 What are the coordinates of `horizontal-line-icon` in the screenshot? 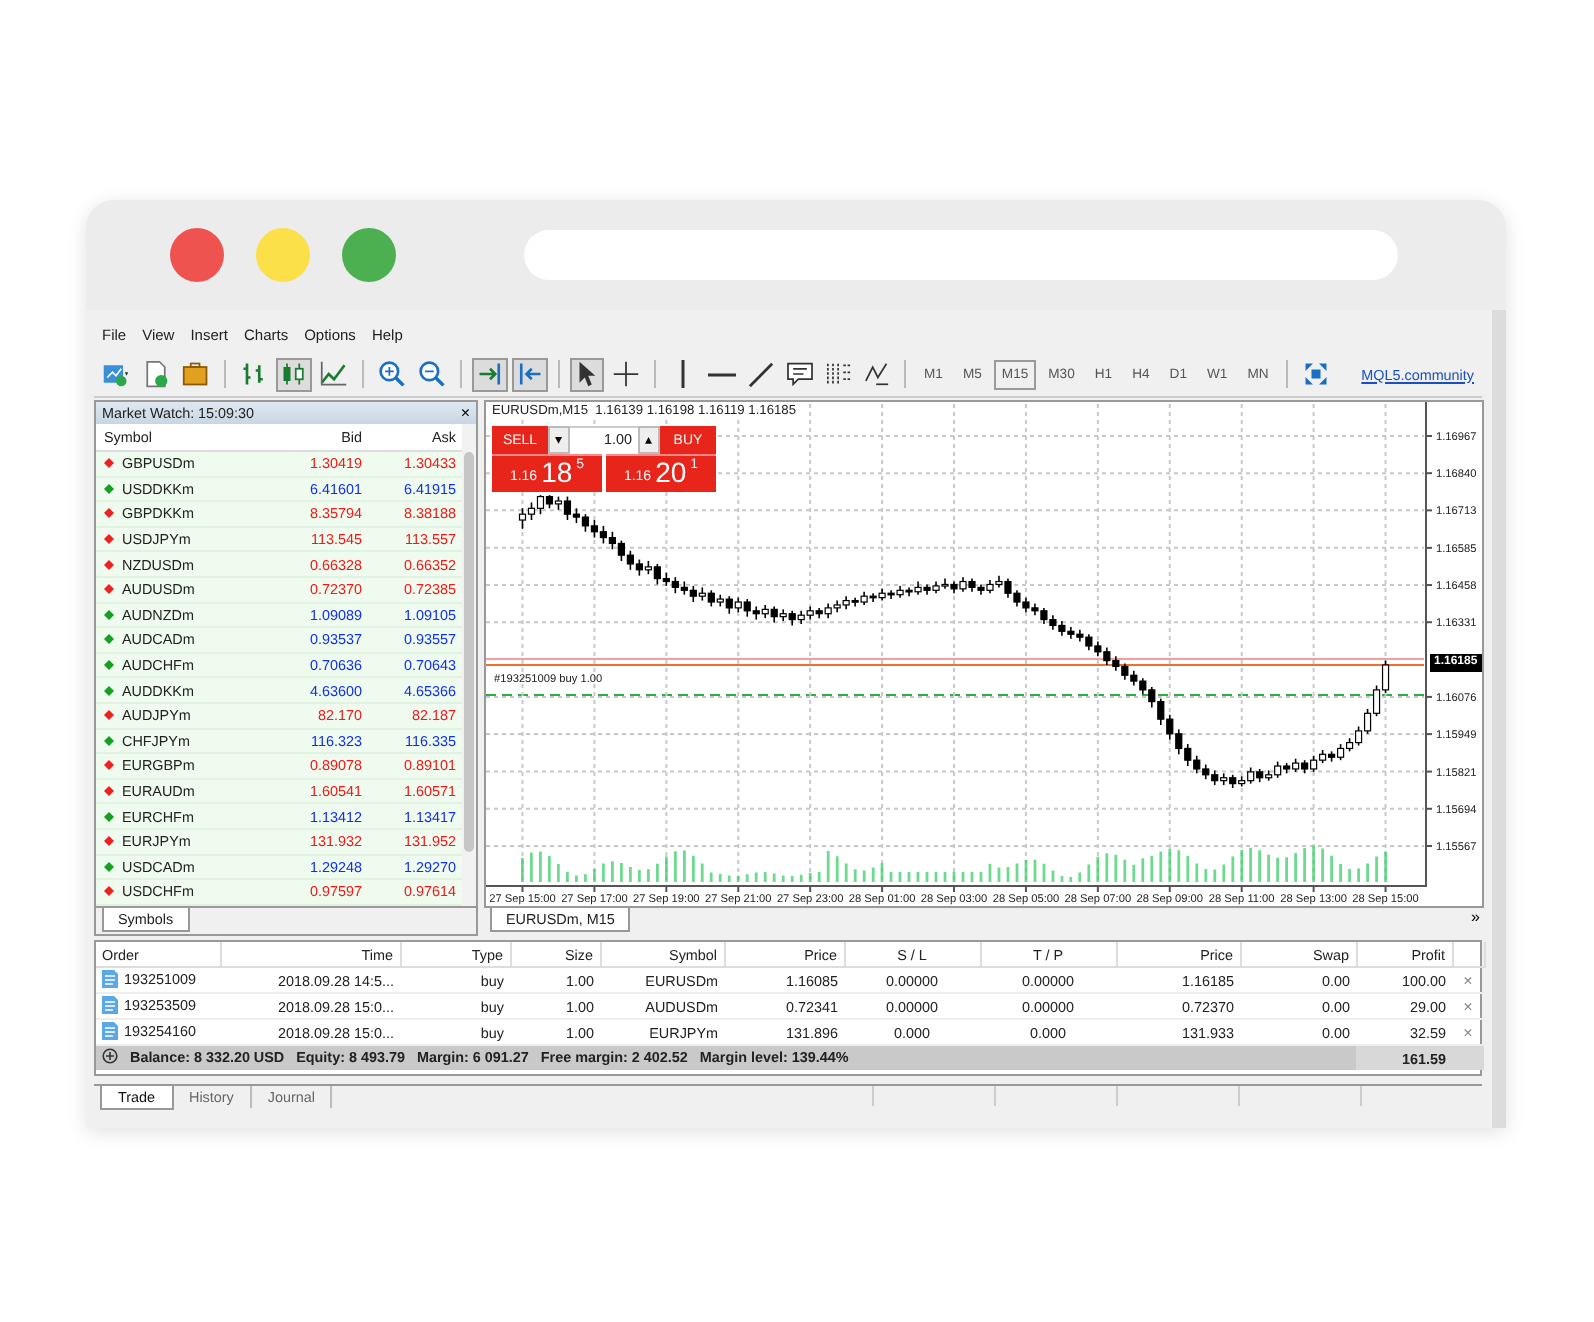 It's located at (722, 374).